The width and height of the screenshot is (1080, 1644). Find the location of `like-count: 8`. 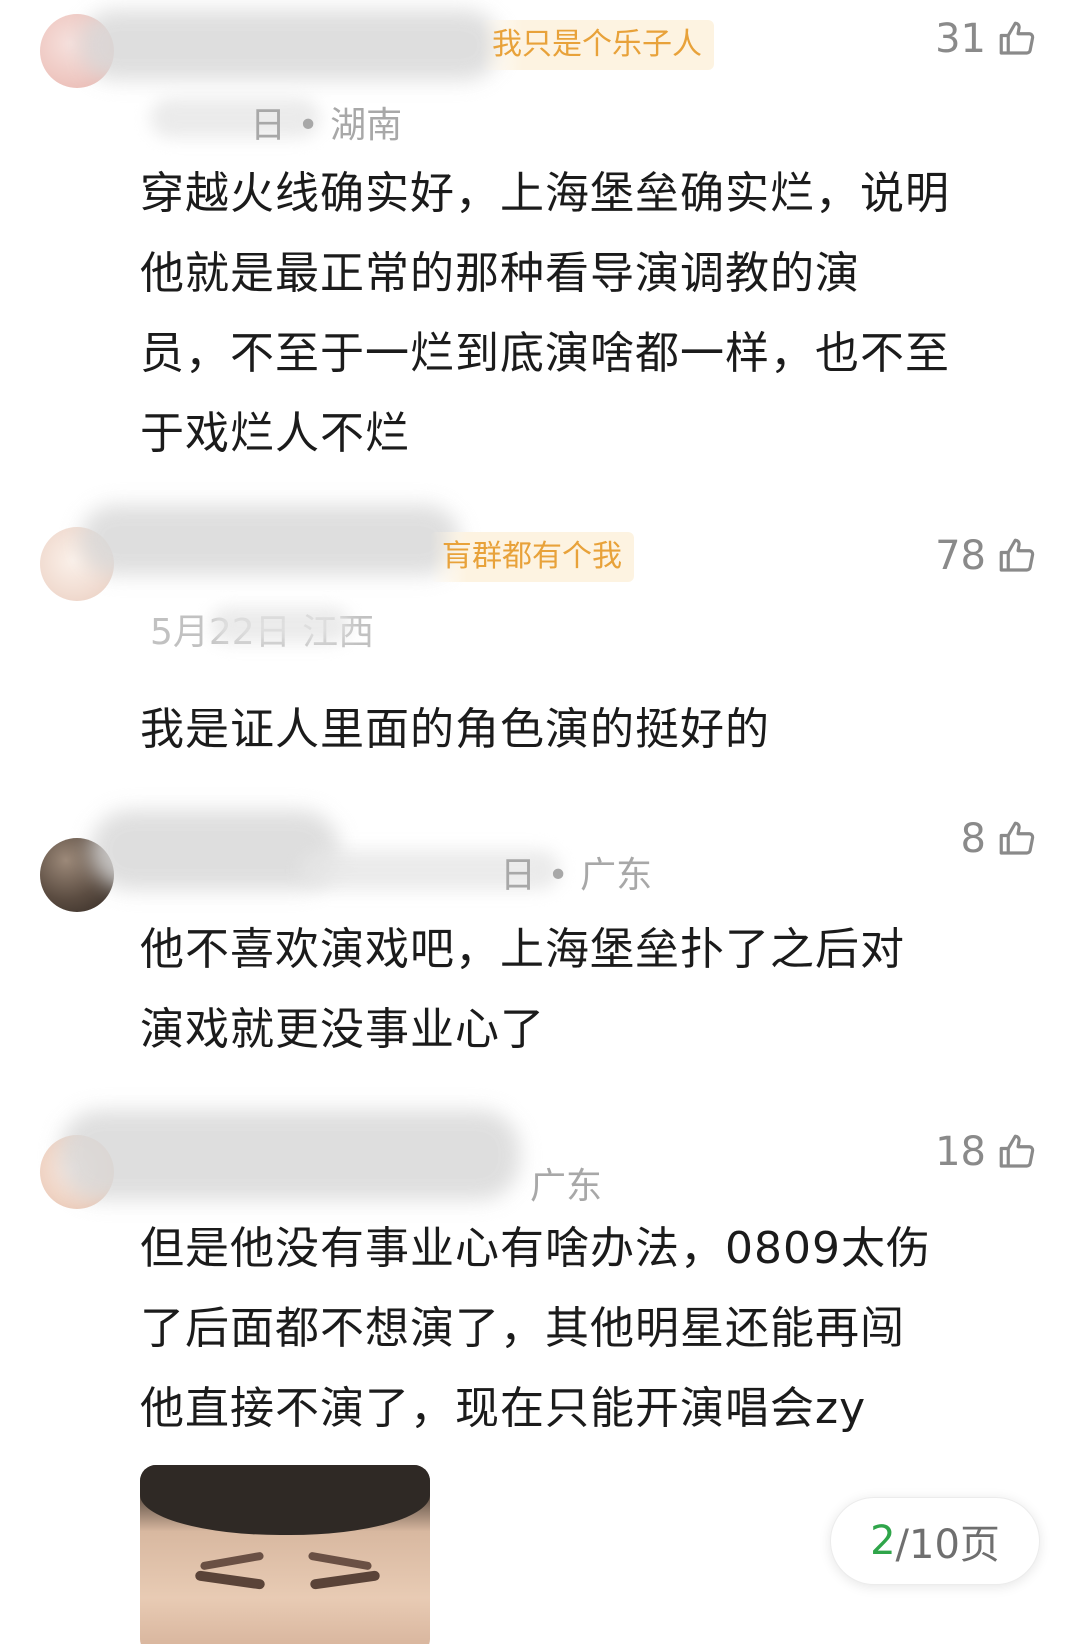

like-count: 8 is located at coordinates (973, 839).